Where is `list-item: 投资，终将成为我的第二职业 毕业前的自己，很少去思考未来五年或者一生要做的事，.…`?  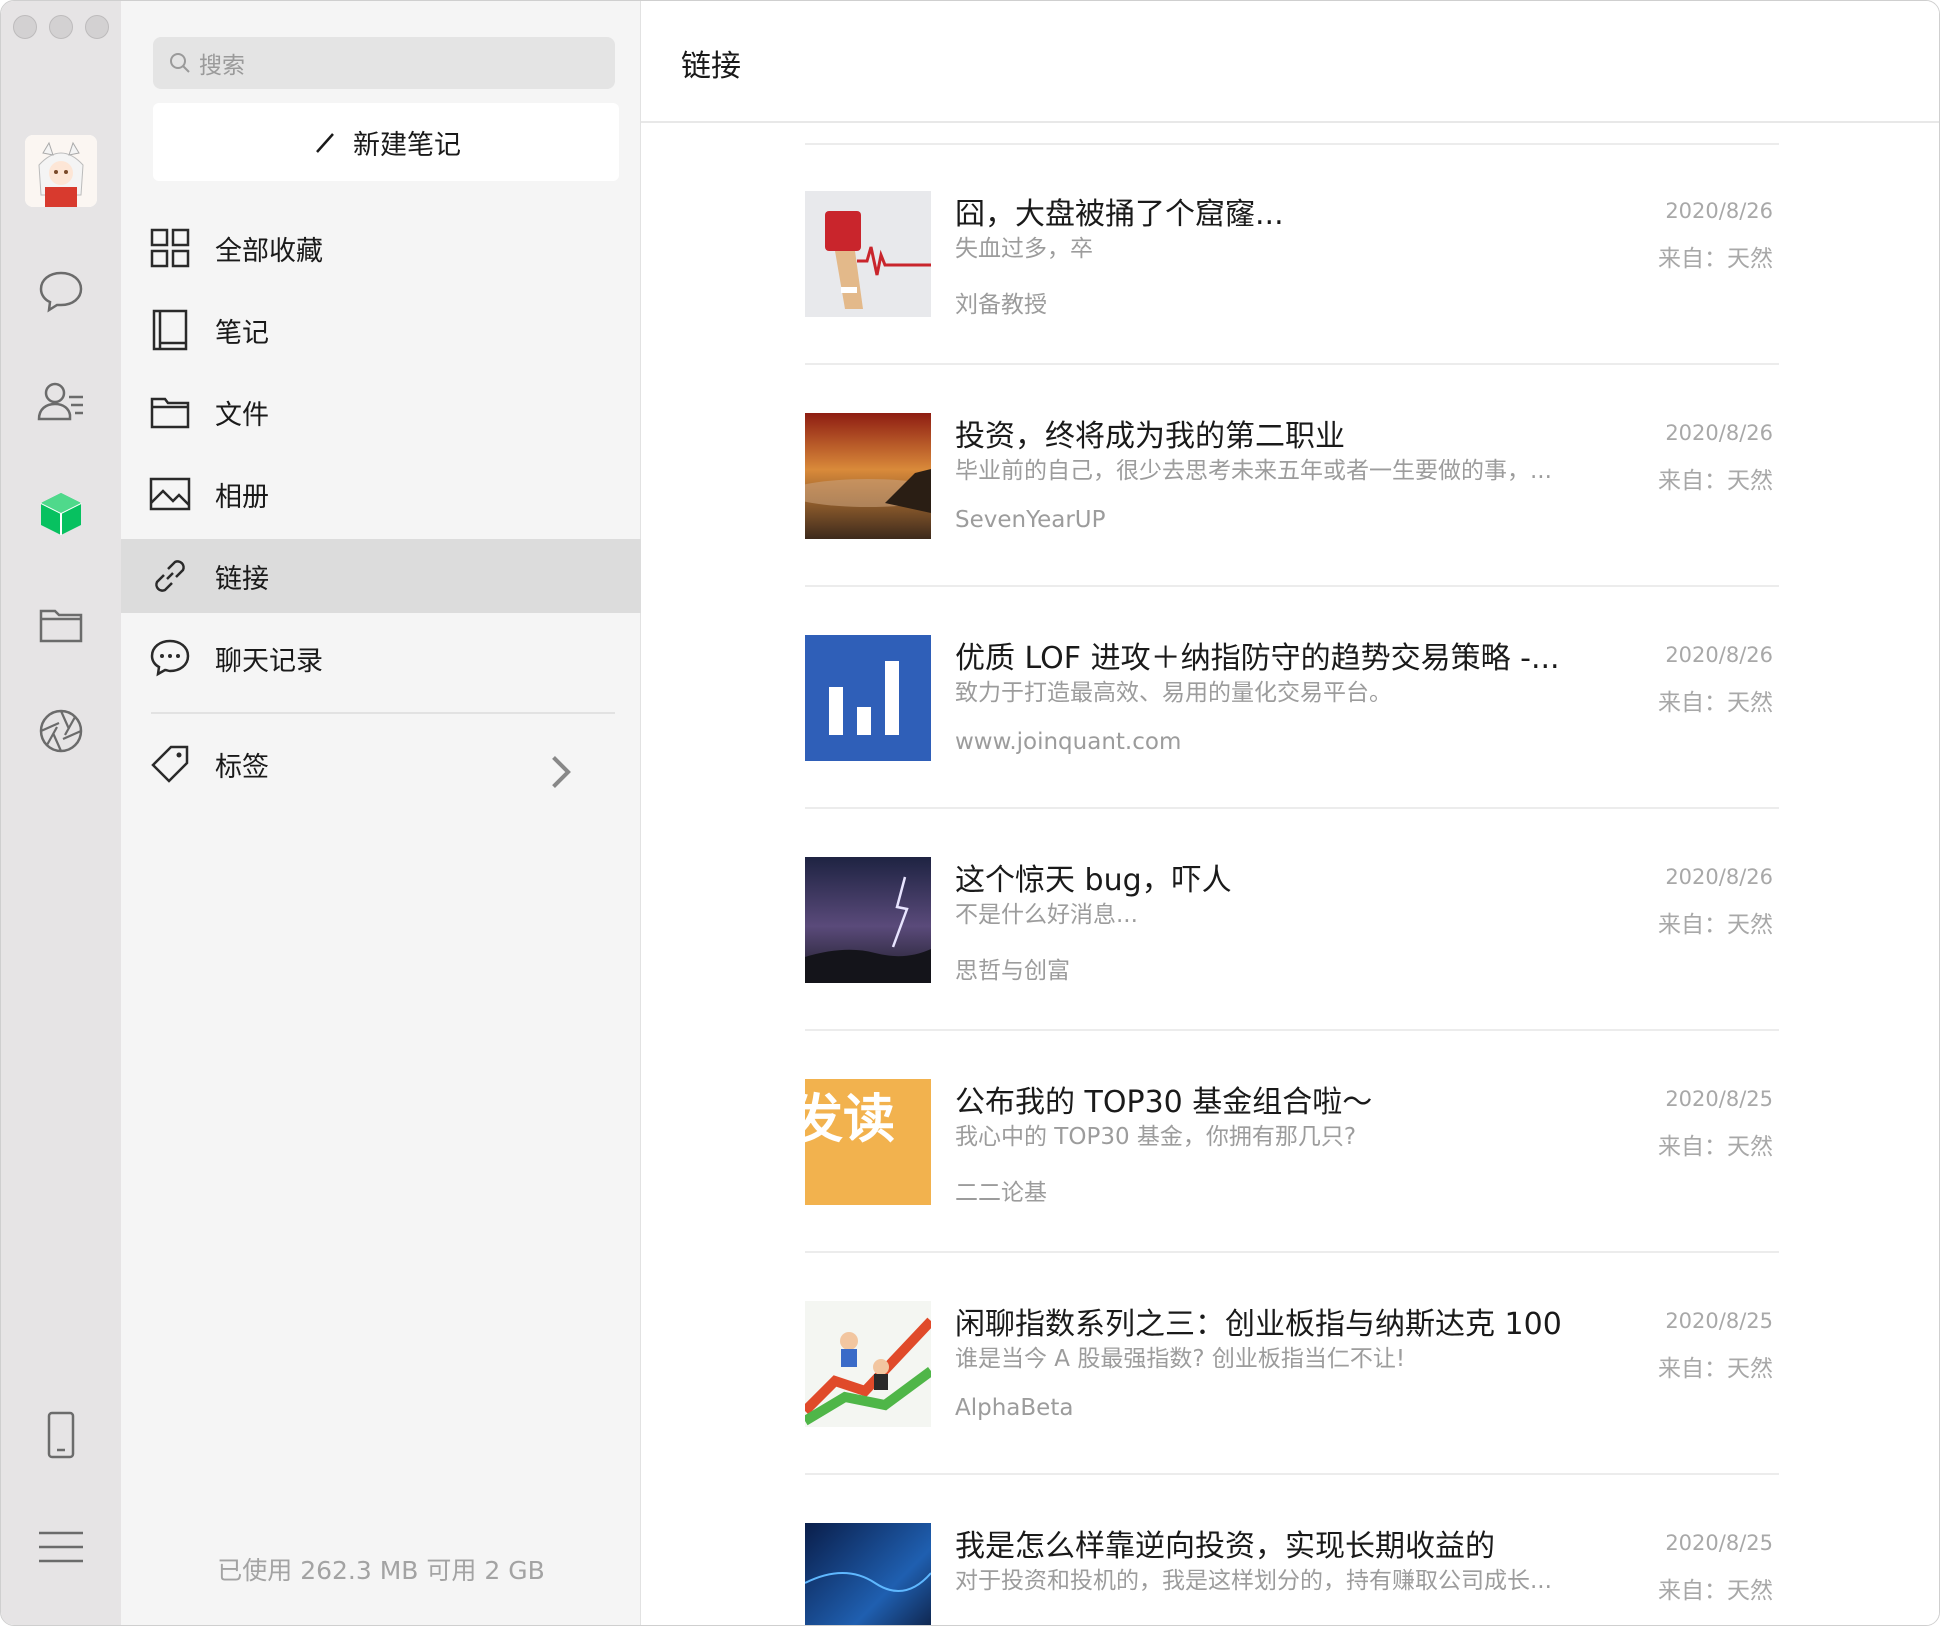 list-item: 投资，终将成为我的第二职业 毕业前的自己，很少去思考未来五年或者一生要做的事，.… is located at coordinates (1292, 476).